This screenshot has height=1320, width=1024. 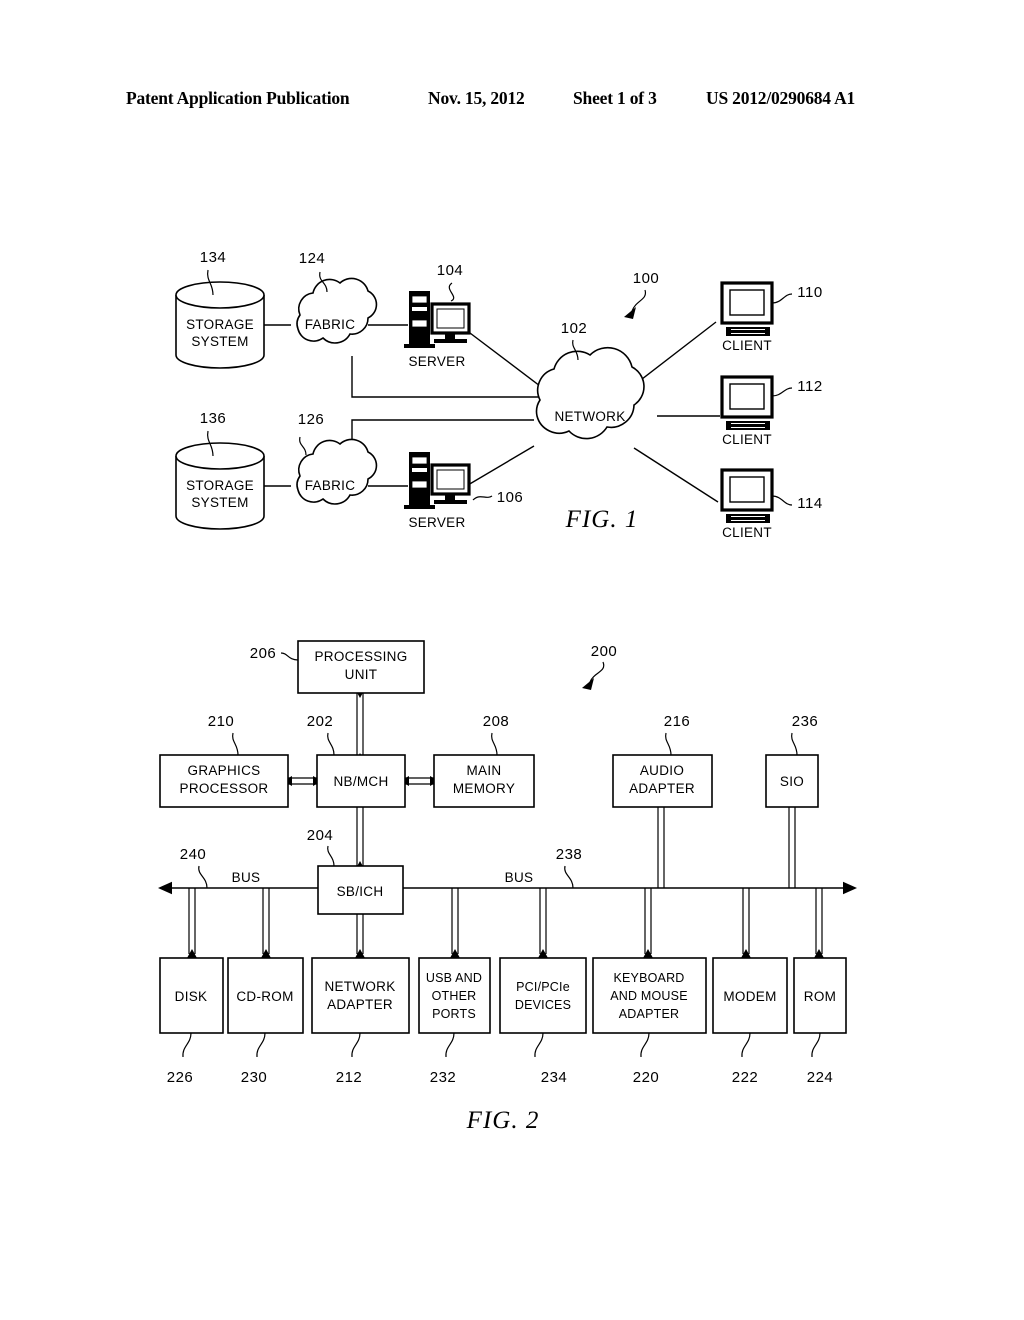 What do you see at coordinates (436, 361) in the screenshot?
I see `server-top-label: SERVER` at bounding box center [436, 361].